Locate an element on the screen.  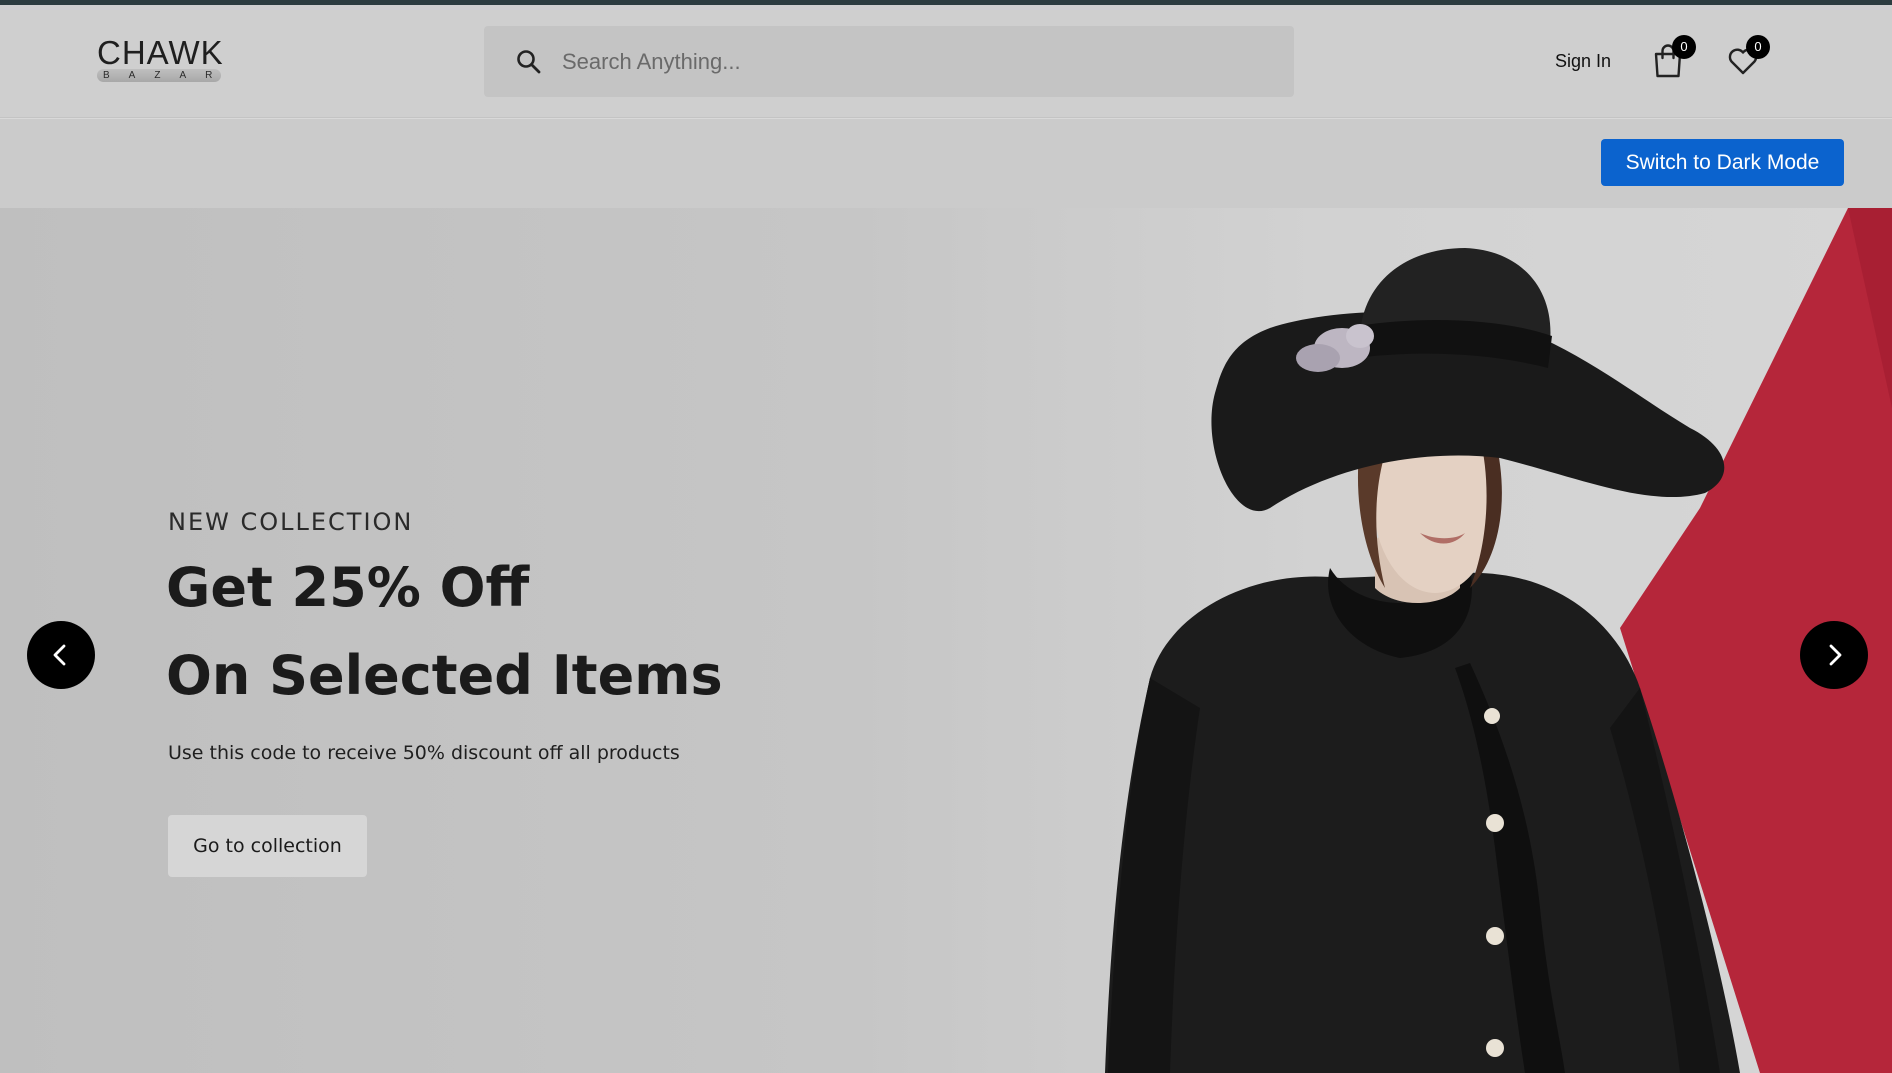
logo-tagline: BAZAR is located at coordinates (159, 75).